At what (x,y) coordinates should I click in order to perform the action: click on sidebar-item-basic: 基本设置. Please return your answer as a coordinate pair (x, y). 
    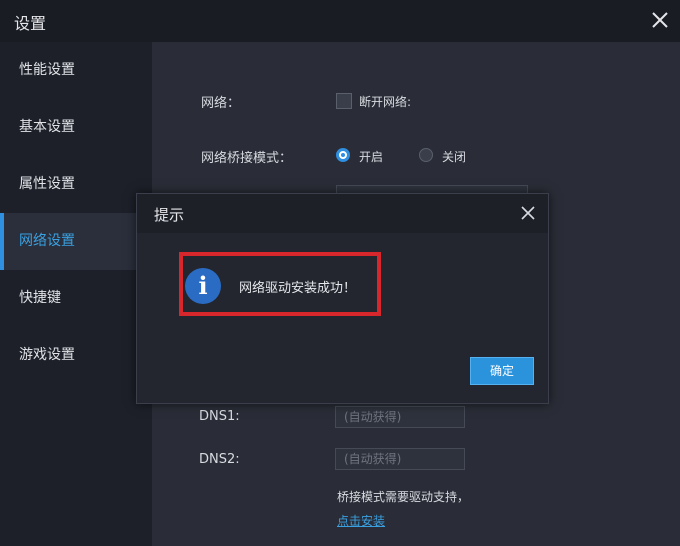
    Looking at the image, I should click on (76, 127).